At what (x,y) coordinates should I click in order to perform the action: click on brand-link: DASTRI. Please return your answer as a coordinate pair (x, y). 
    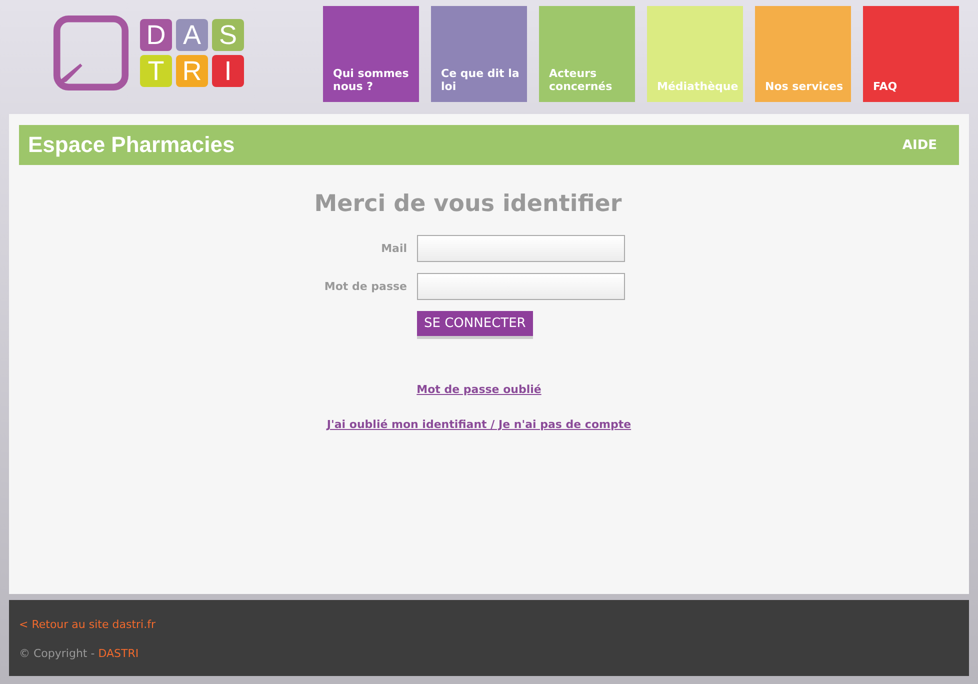
    Looking at the image, I should click on (118, 653).